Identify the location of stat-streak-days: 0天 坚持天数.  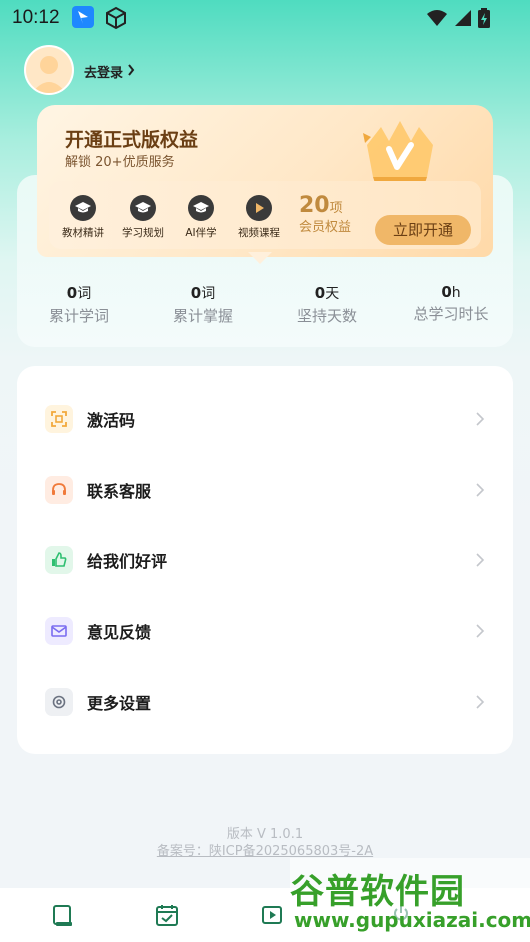
(327, 304).